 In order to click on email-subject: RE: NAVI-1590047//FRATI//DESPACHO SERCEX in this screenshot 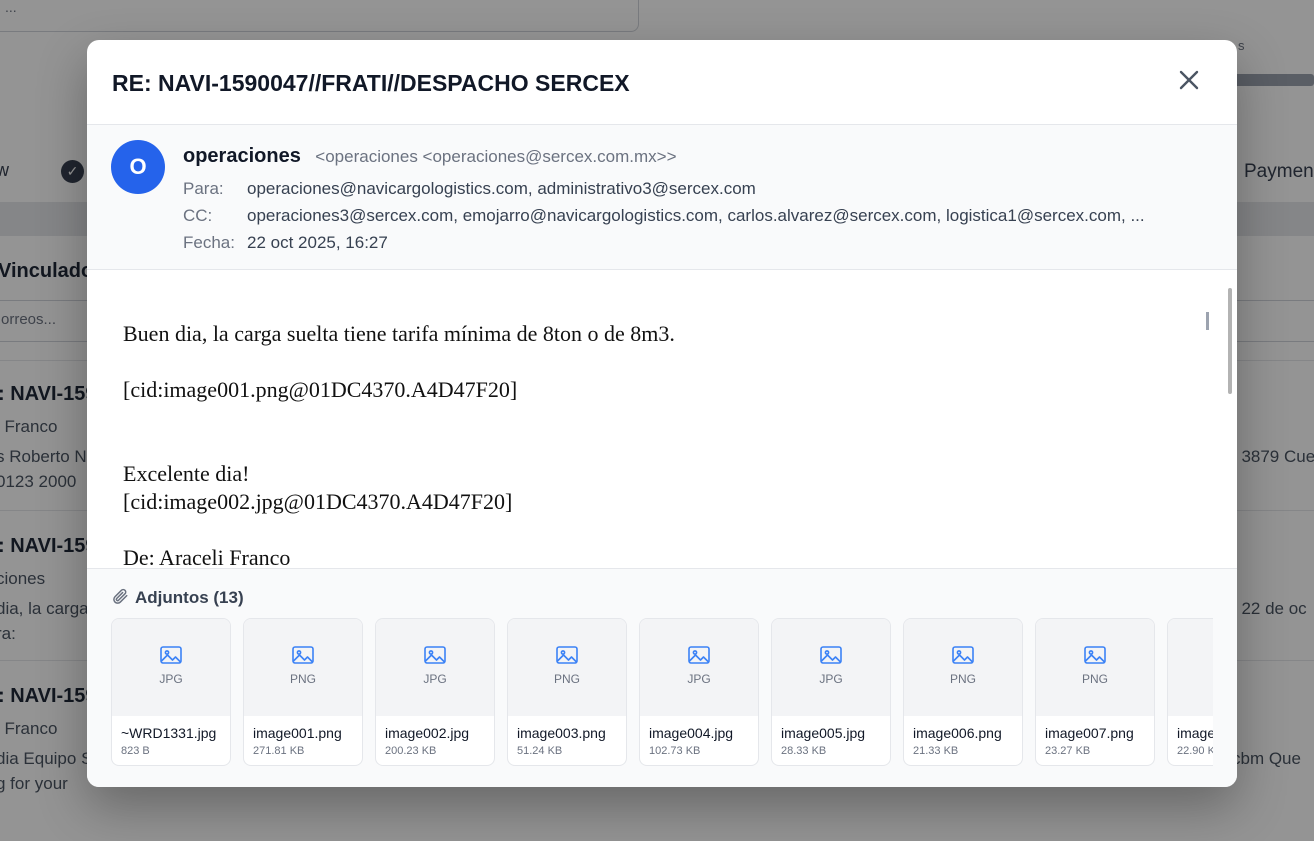, I will do `click(371, 83)`.